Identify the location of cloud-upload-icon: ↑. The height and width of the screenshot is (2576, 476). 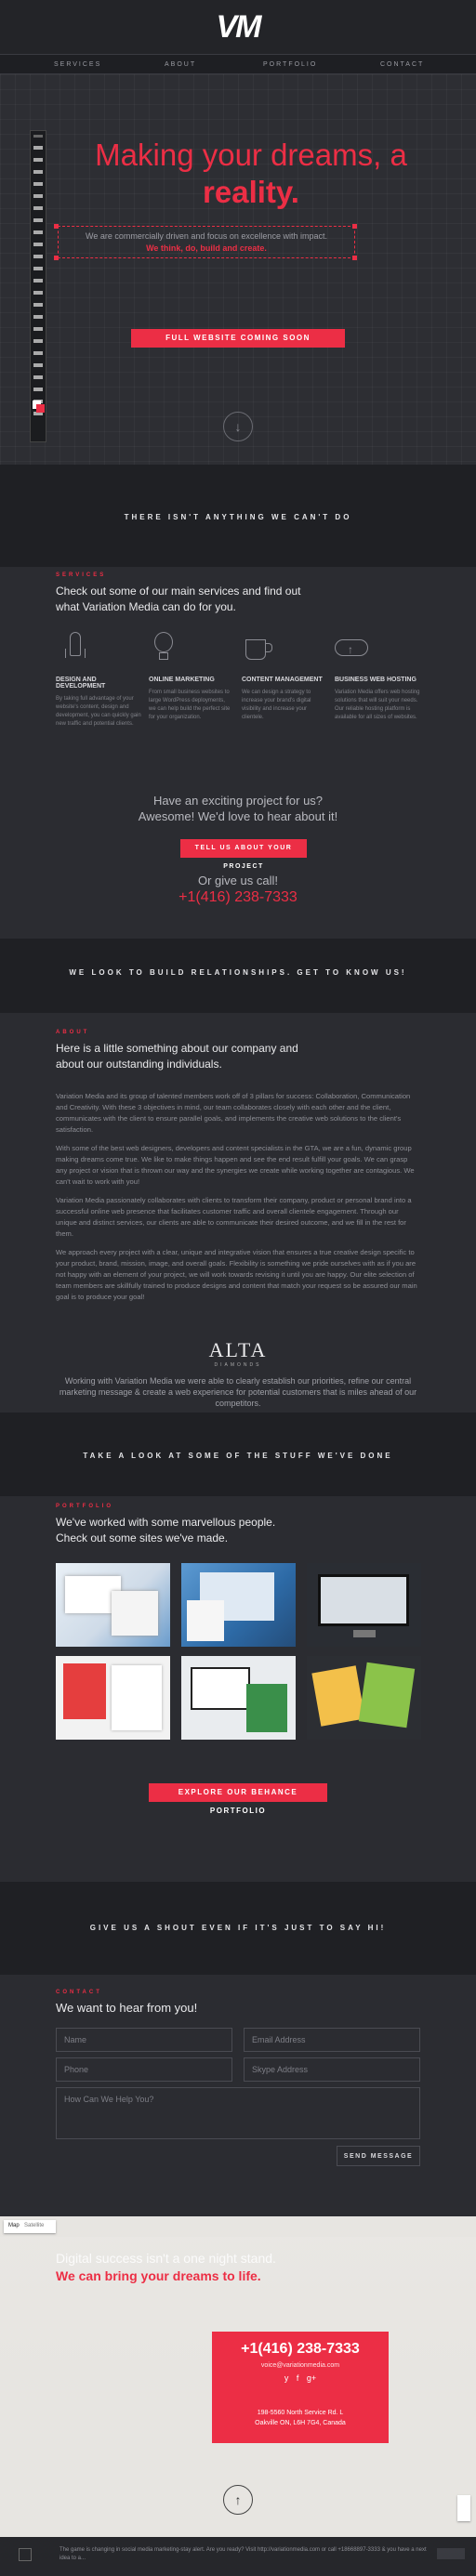
(351, 648).